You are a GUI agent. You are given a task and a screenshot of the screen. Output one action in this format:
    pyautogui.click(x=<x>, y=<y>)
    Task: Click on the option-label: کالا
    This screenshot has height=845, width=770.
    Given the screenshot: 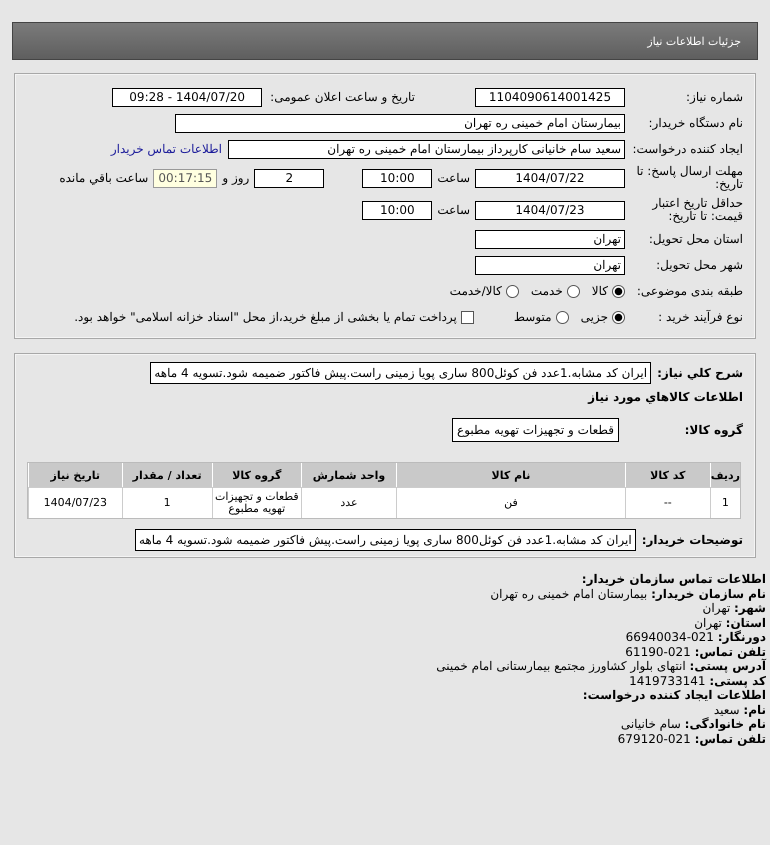 What is the action you would take?
    pyautogui.click(x=600, y=291)
    